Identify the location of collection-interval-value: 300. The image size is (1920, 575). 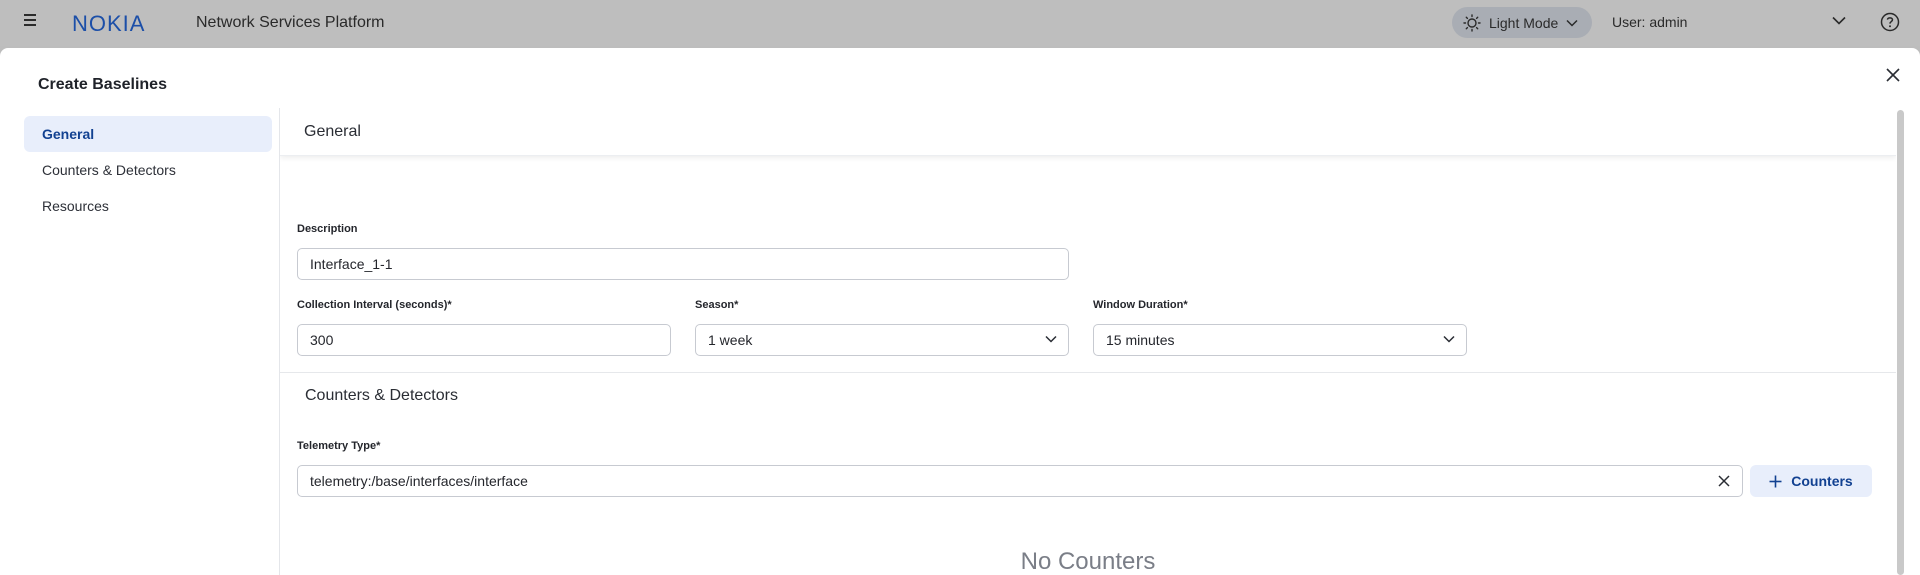
(322, 340).